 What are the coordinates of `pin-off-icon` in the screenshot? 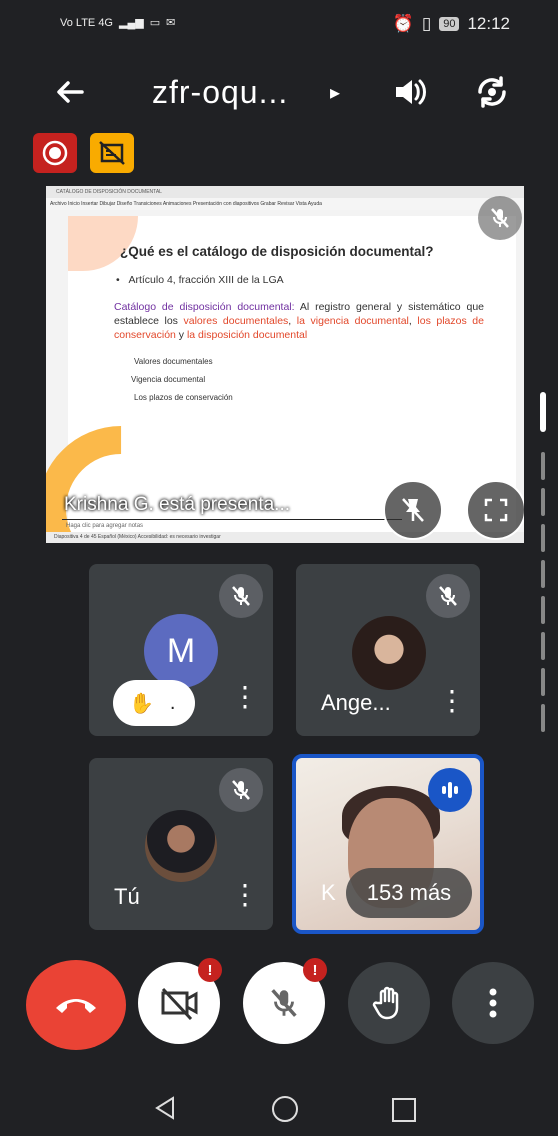 It's located at (413, 510).